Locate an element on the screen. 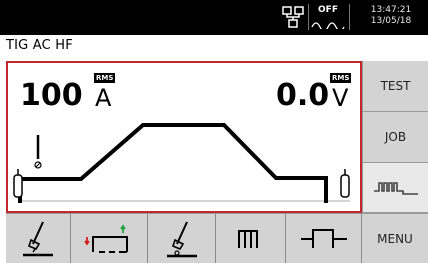 This screenshot has height=263, width=428. menu-button: MENU is located at coordinates (395, 238).